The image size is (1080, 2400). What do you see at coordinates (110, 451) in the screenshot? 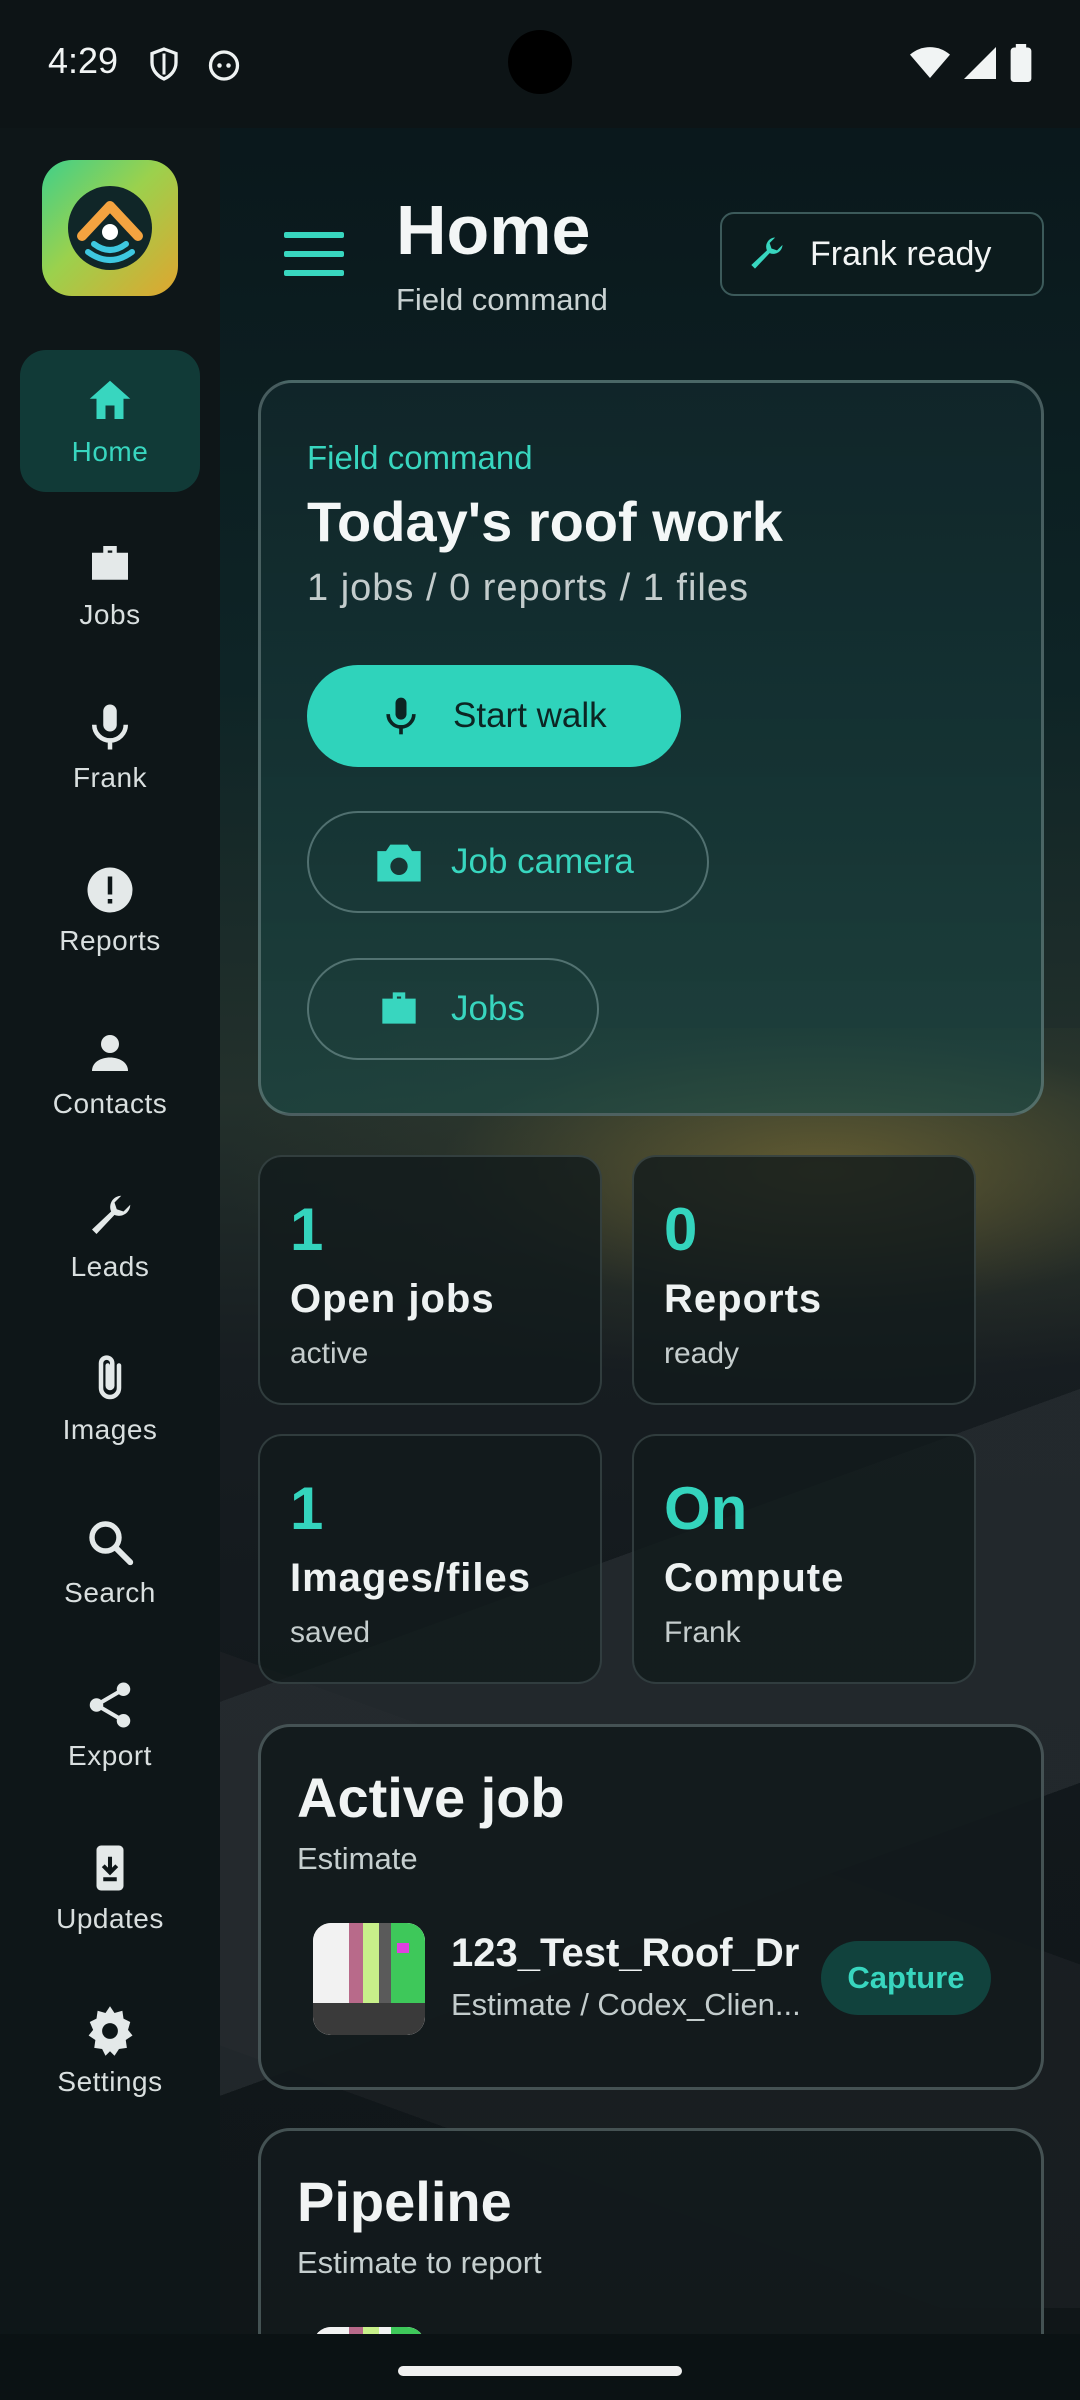
I see `nav-label: Home` at bounding box center [110, 451].